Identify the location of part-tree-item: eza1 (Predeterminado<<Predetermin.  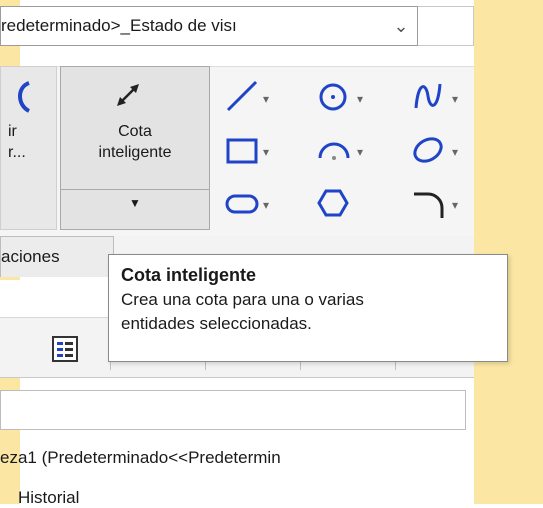
(140, 458).